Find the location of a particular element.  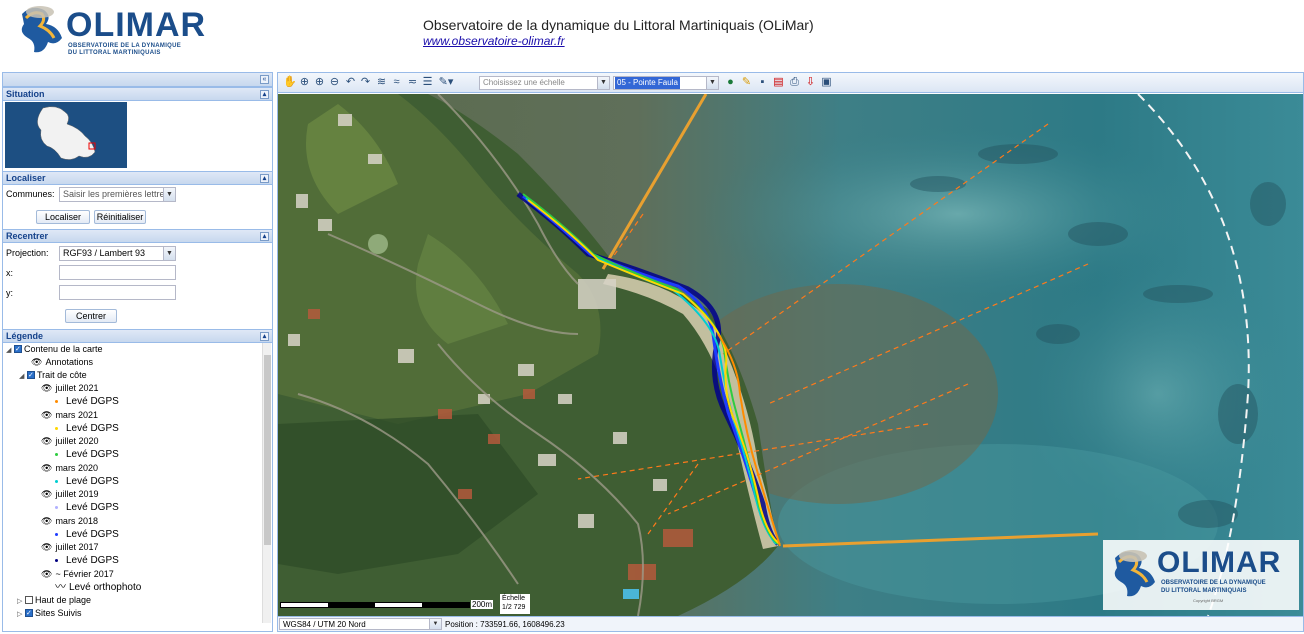

watermark-copyright: Copyright BRGM is located at coordinates (1208, 600).